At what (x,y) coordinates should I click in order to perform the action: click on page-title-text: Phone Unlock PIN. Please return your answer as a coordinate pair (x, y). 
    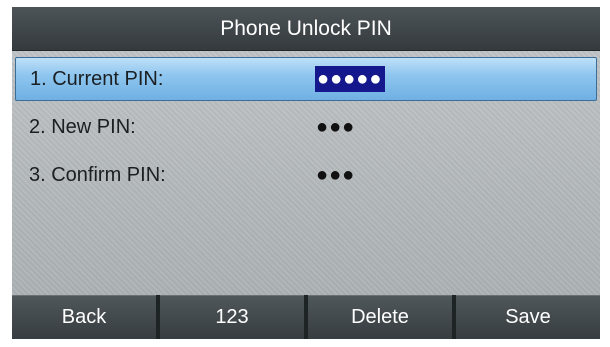
    Looking at the image, I should click on (306, 28).